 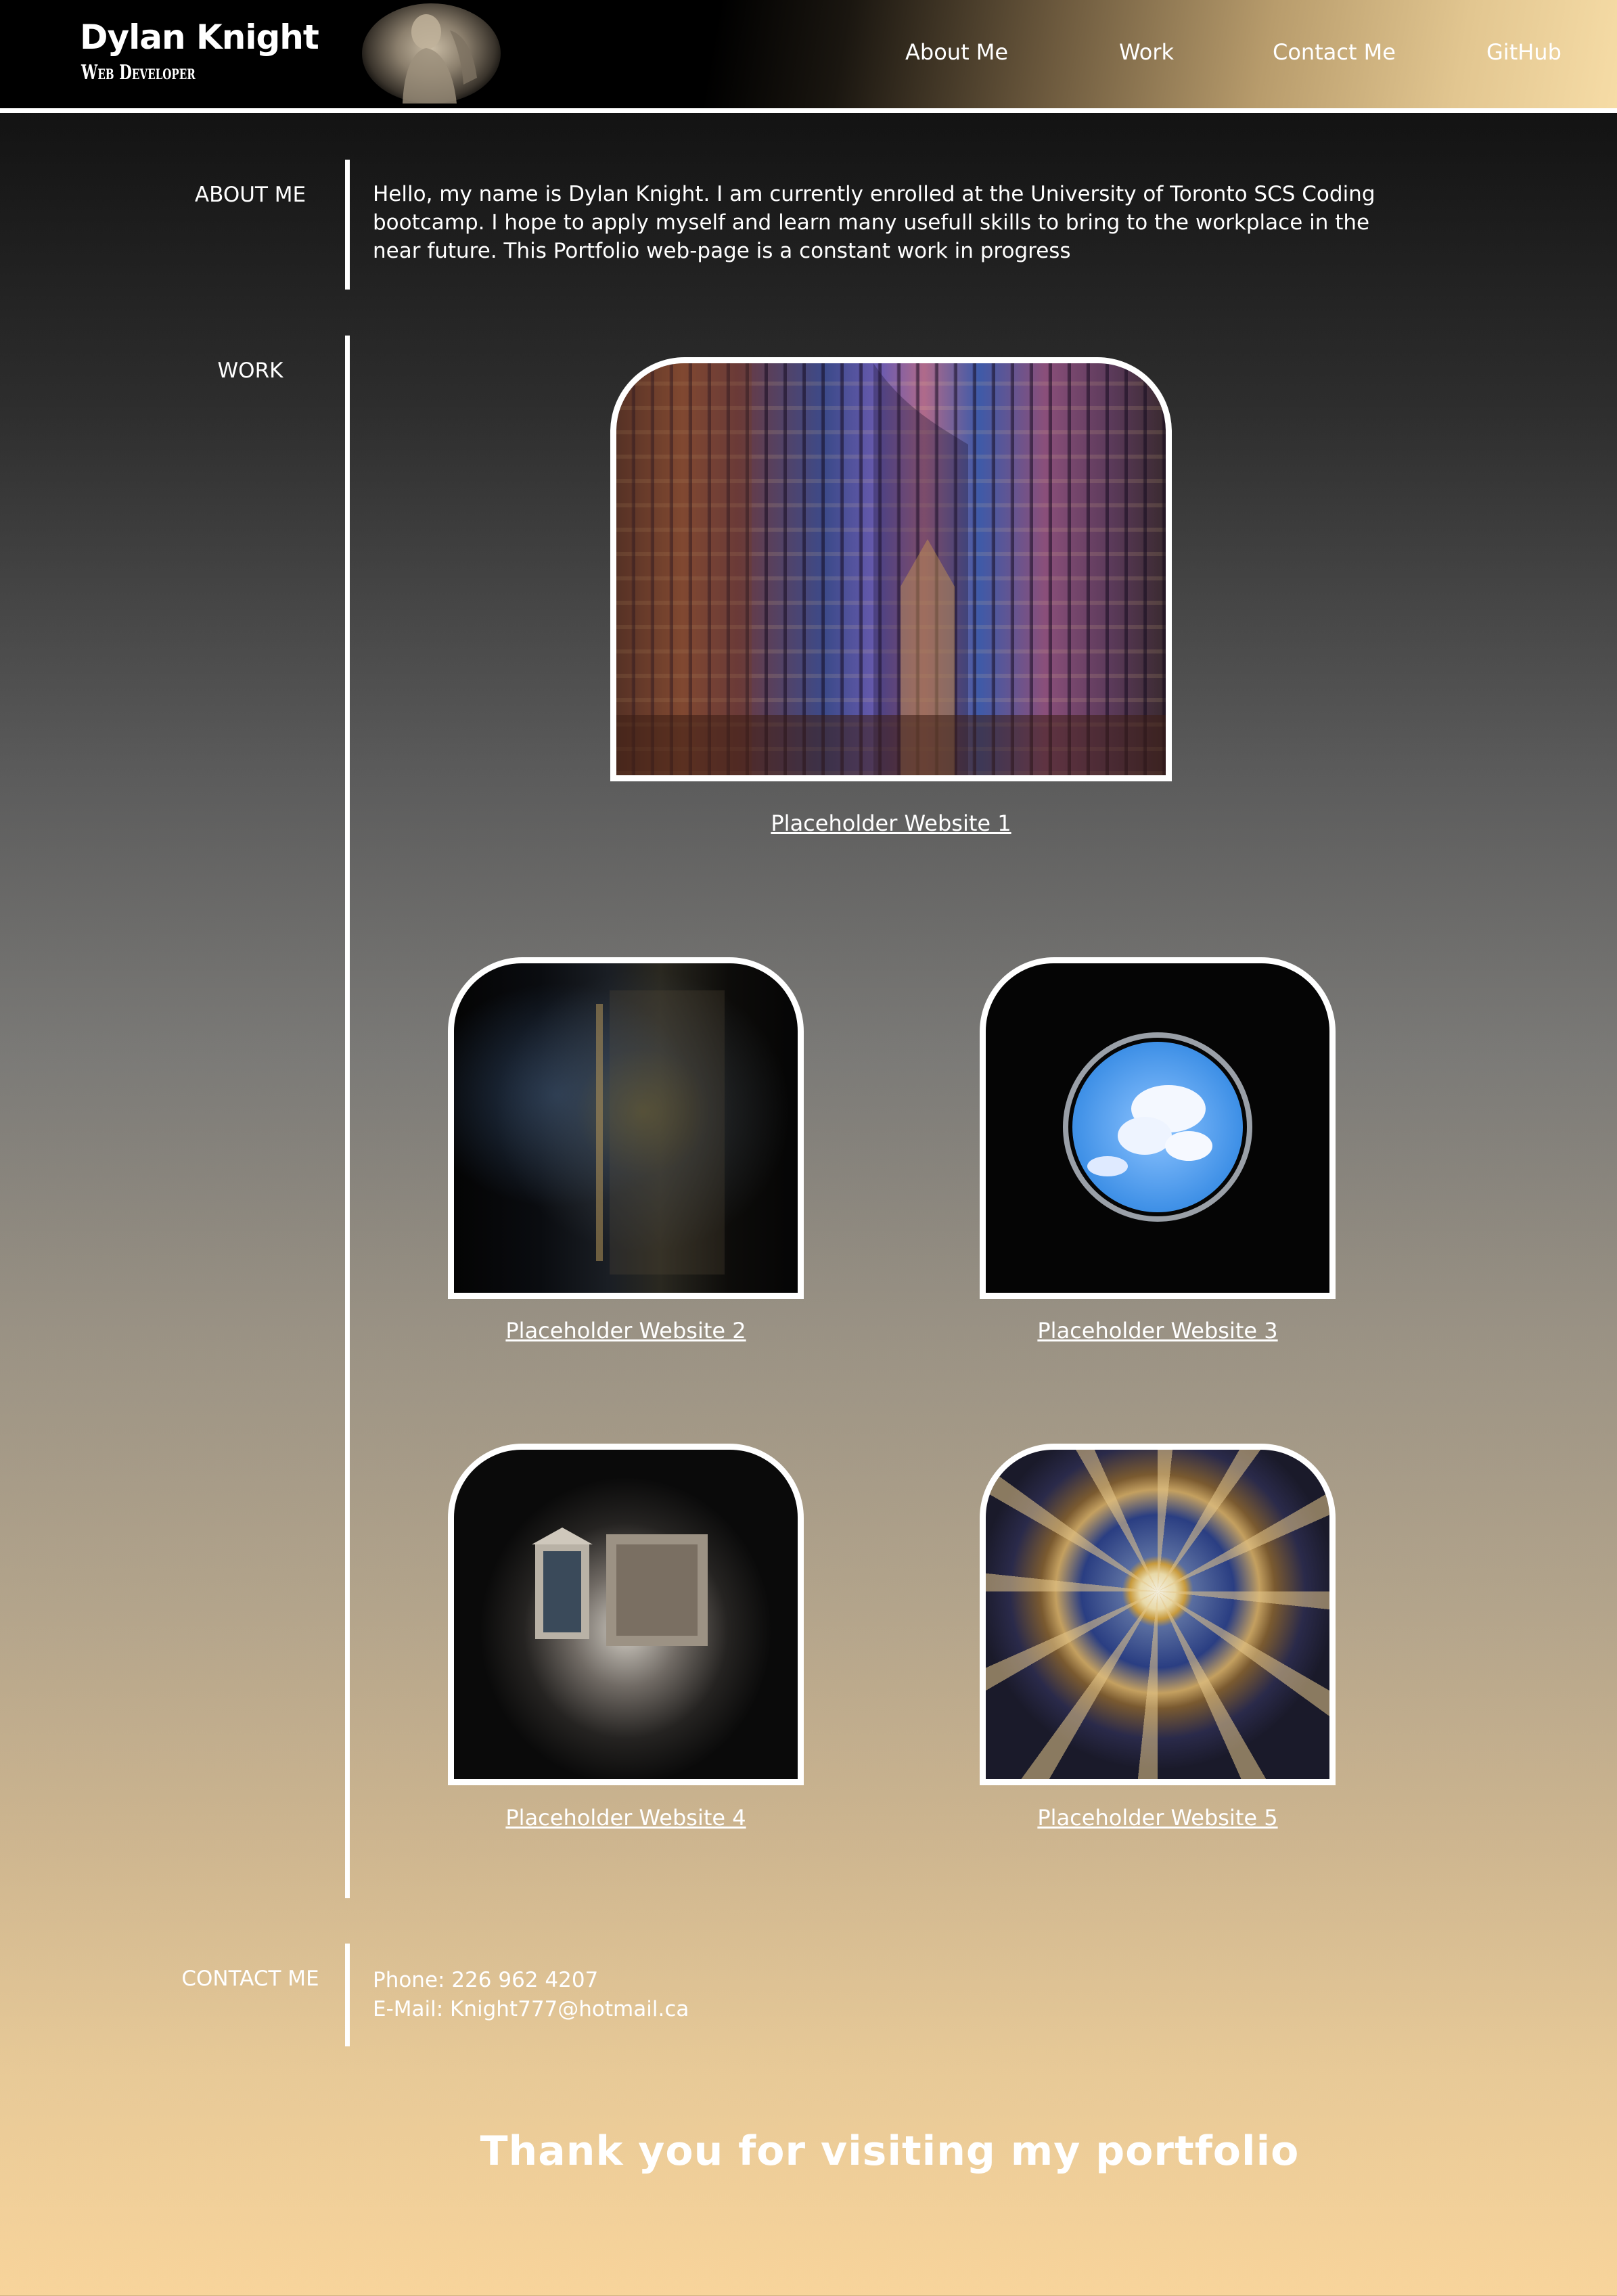 I want to click on dome-ribs, so click(x=1158, y=1614).